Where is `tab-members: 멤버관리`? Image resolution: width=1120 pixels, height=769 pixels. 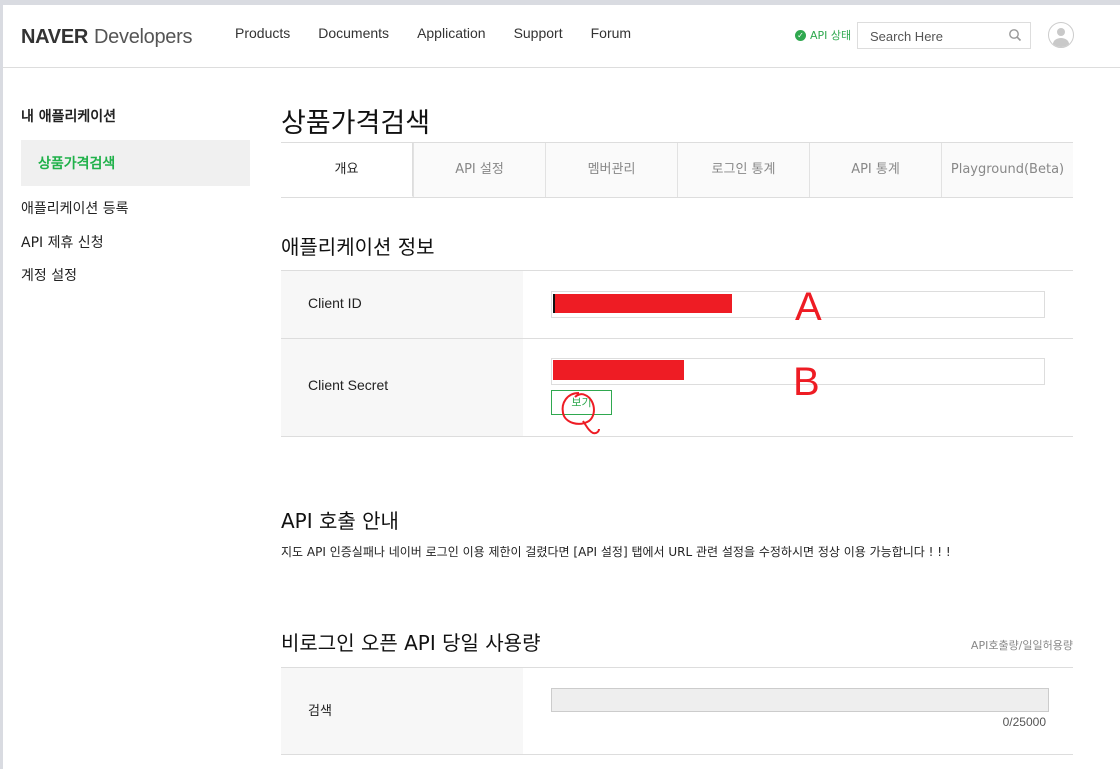 tab-members: 멤버관리 is located at coordinates (611, 170).